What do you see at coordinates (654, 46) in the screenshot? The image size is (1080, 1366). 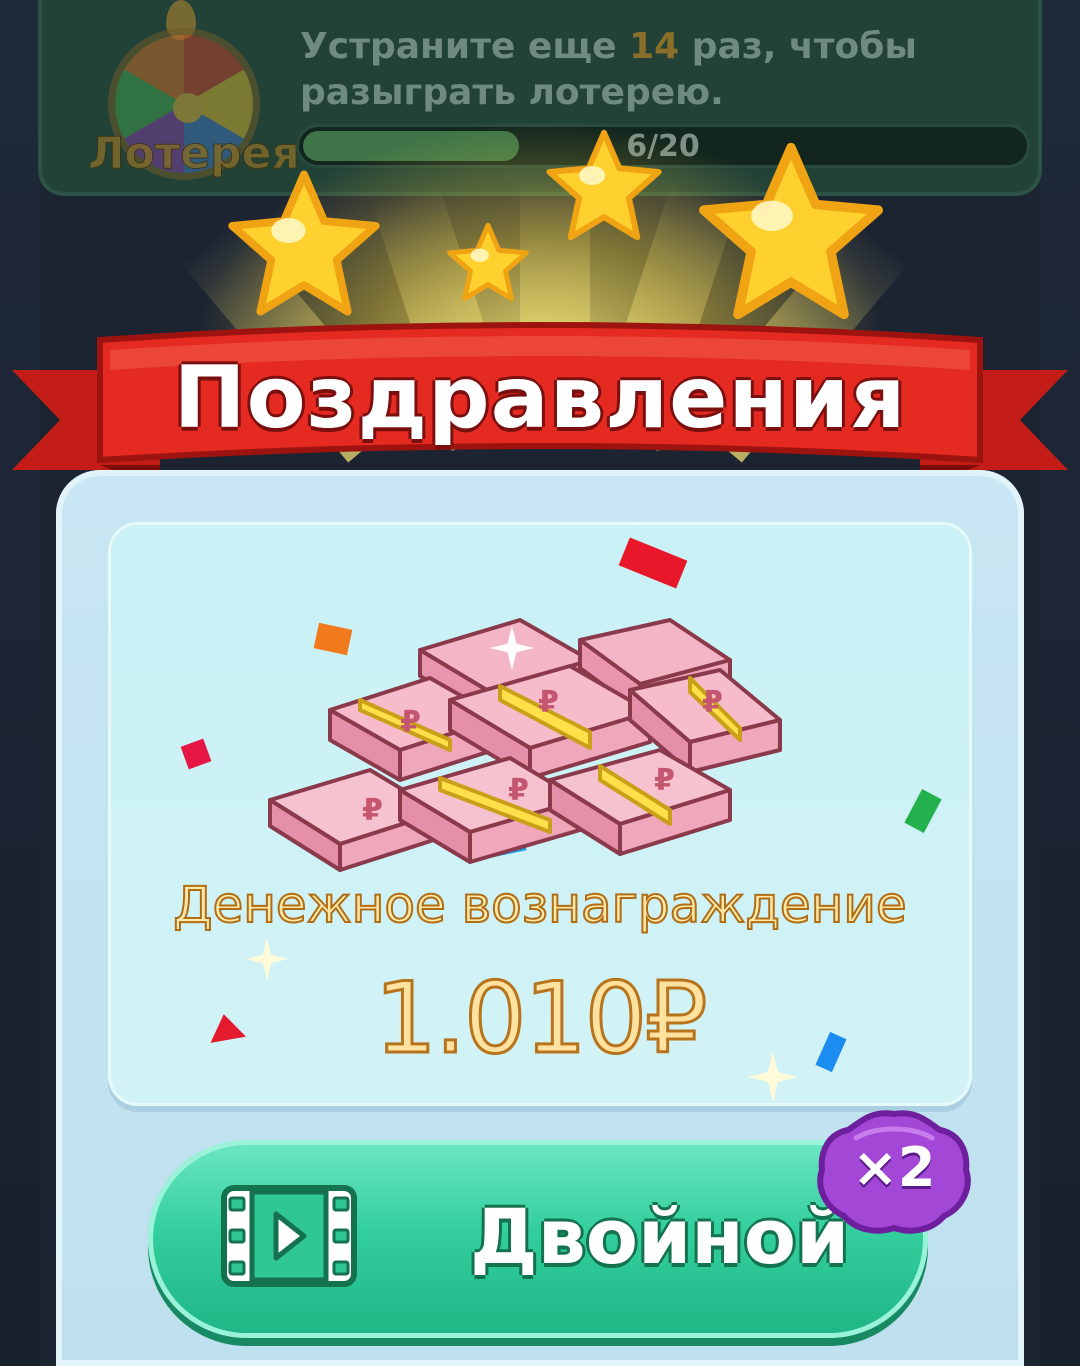 I see `lottery-remaining-count: 14` at bounding box center [654, 46].